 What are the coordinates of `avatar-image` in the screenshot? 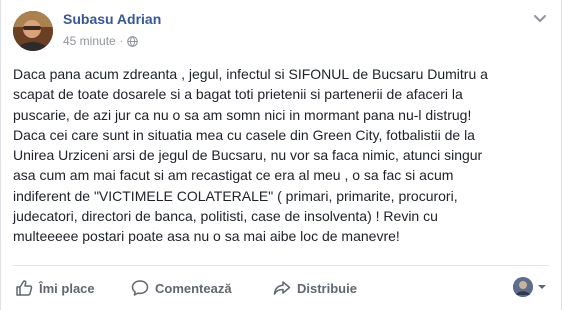 It's located at (33, 31).